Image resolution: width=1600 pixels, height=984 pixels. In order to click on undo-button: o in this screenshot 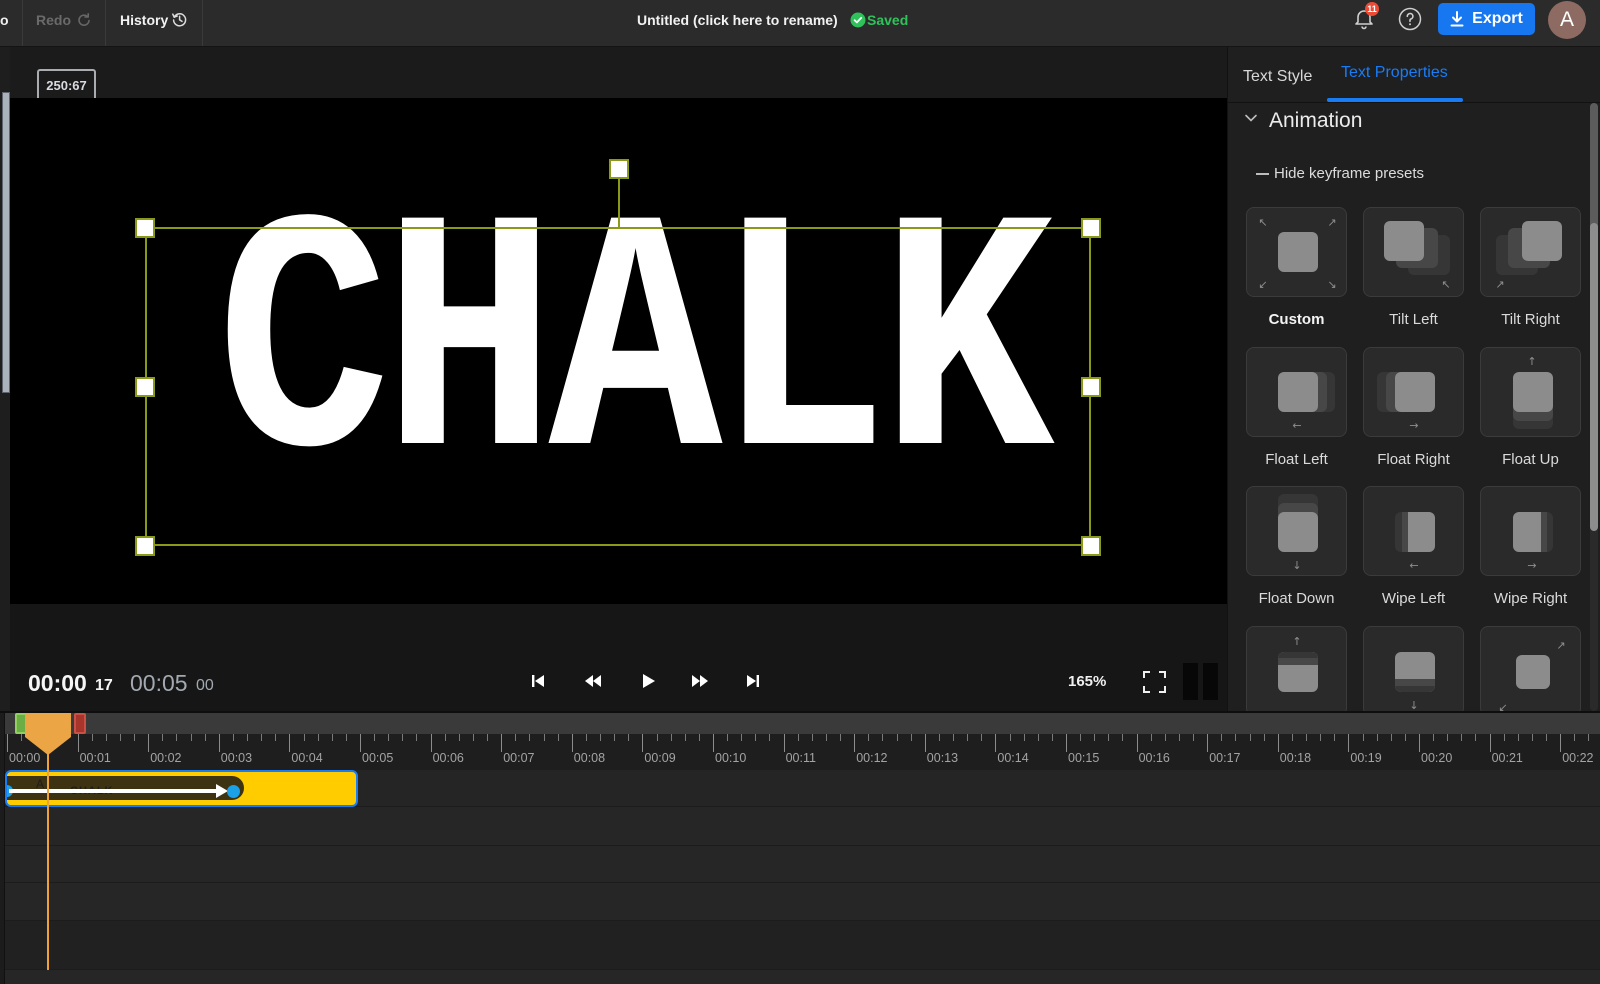, I will do `click(4, 20)`.